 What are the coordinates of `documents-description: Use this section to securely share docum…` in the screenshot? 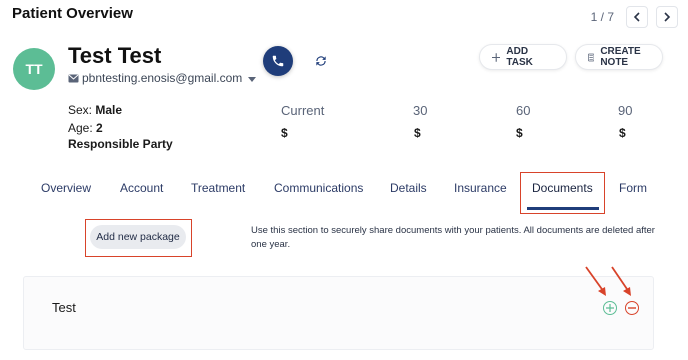 It's located at (453, 237).